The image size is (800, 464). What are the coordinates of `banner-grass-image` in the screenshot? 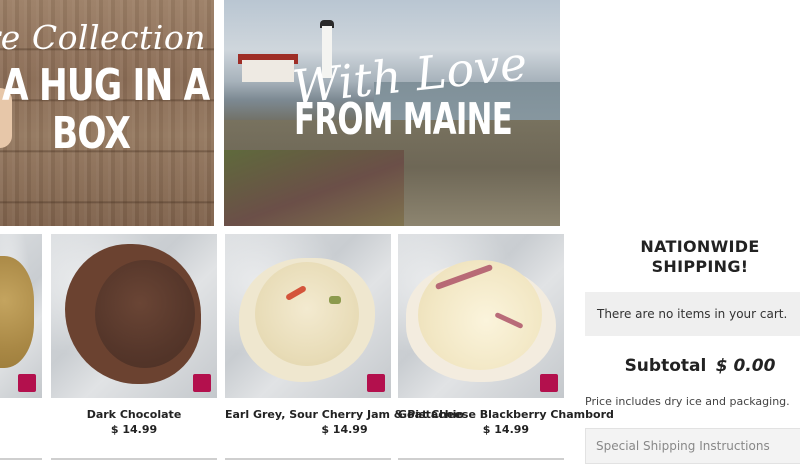 It's located at (314, 188).